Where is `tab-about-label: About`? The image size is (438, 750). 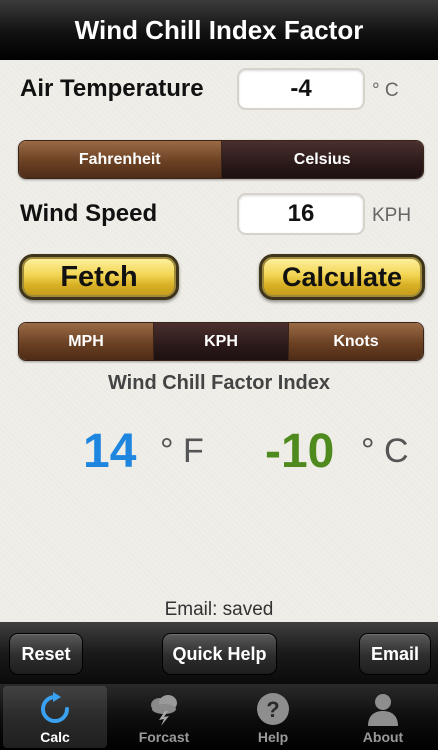 tab-about-label: About is located at coordinates (383, 737).